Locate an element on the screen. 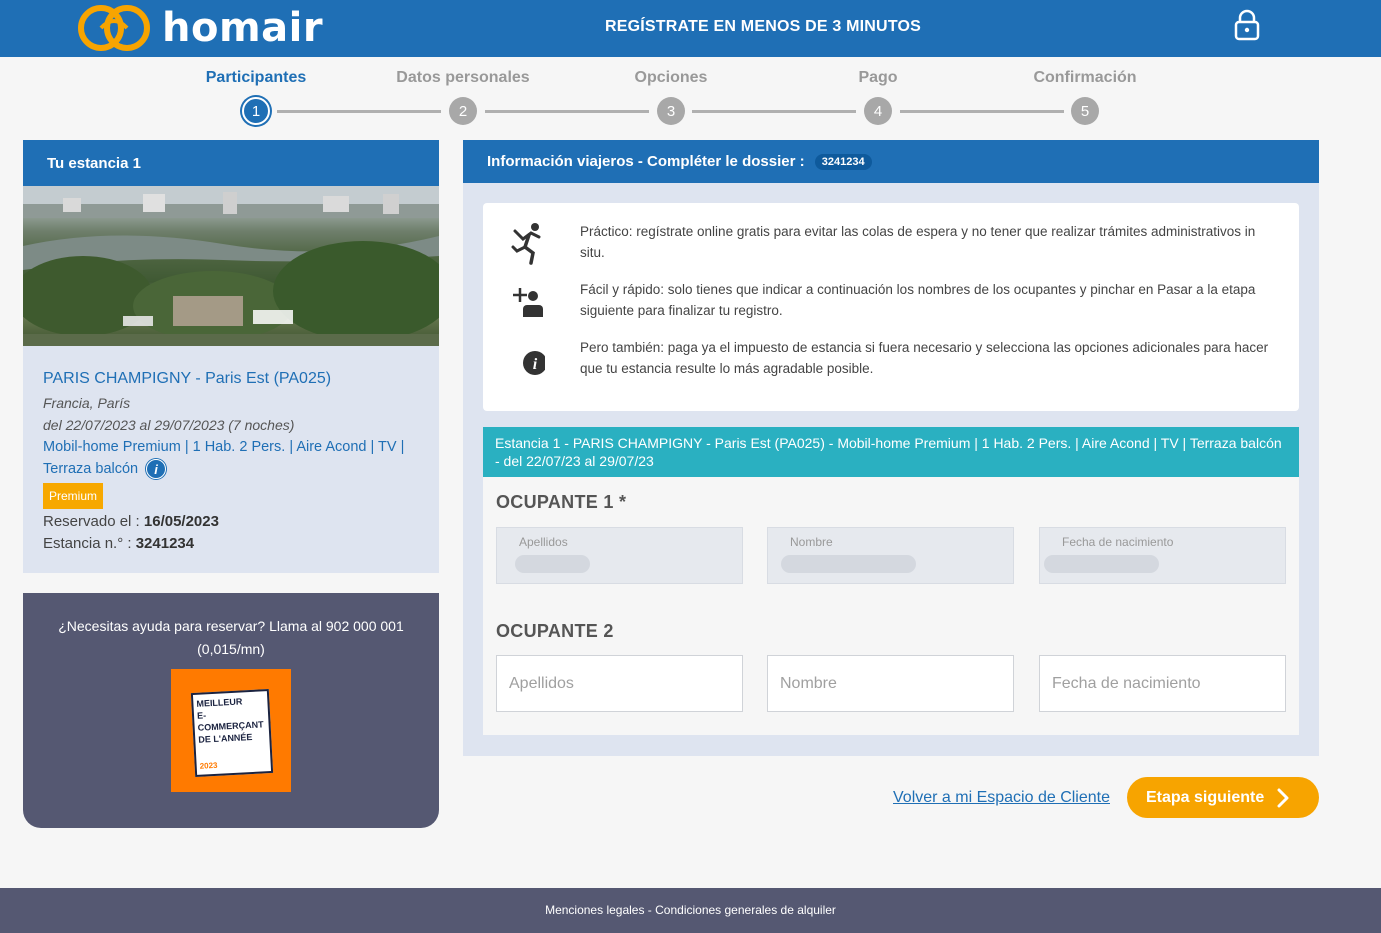  occupant-2-birthdate-field is located at coordinates (1162, 683).